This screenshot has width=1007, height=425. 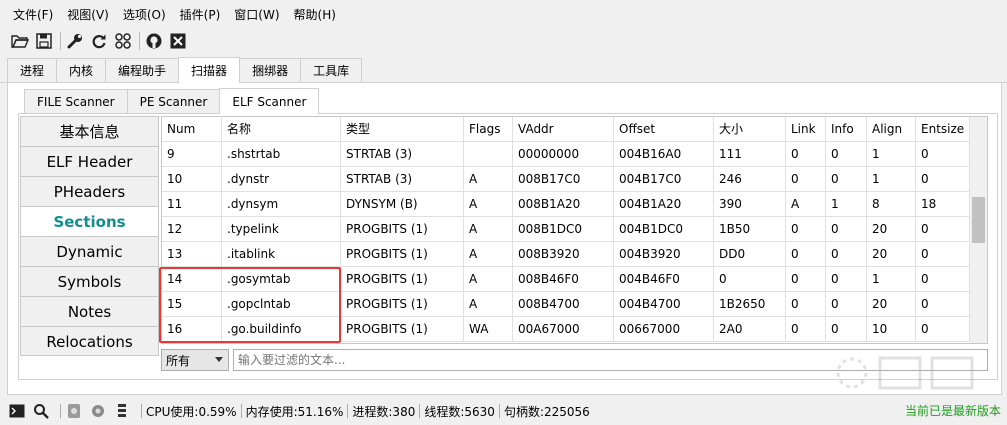 What do you see at coordinates (806, 129) in the screenshot?
I see `column-header: Link` at bounding box center [806, 129].